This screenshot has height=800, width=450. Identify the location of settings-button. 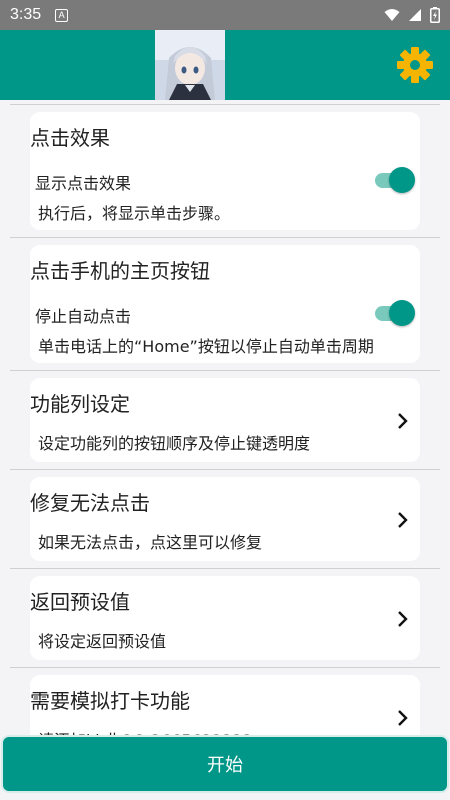
(415, 65).